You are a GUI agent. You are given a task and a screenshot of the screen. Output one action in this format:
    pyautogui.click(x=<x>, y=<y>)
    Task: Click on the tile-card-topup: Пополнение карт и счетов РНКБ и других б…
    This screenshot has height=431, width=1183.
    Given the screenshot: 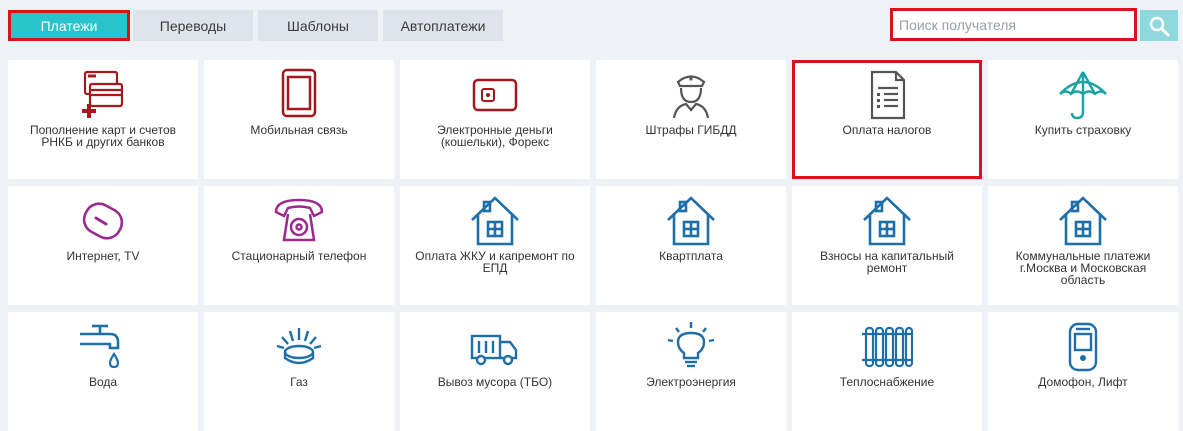 What is the action you would take?
    pyautogui.click(x=103, y=119)
    